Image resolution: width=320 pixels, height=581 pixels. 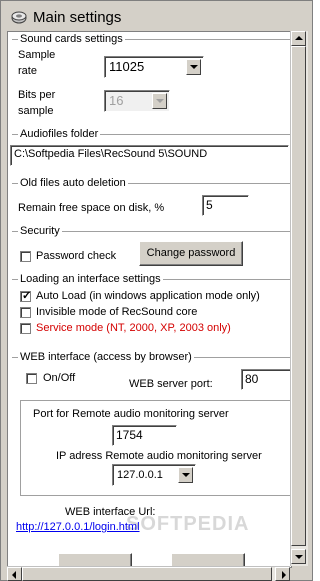 What do you see at coordinates (31, 378) in the screenshot?
I see `web-onoff-checkbox` at bounding box center [31, 378].